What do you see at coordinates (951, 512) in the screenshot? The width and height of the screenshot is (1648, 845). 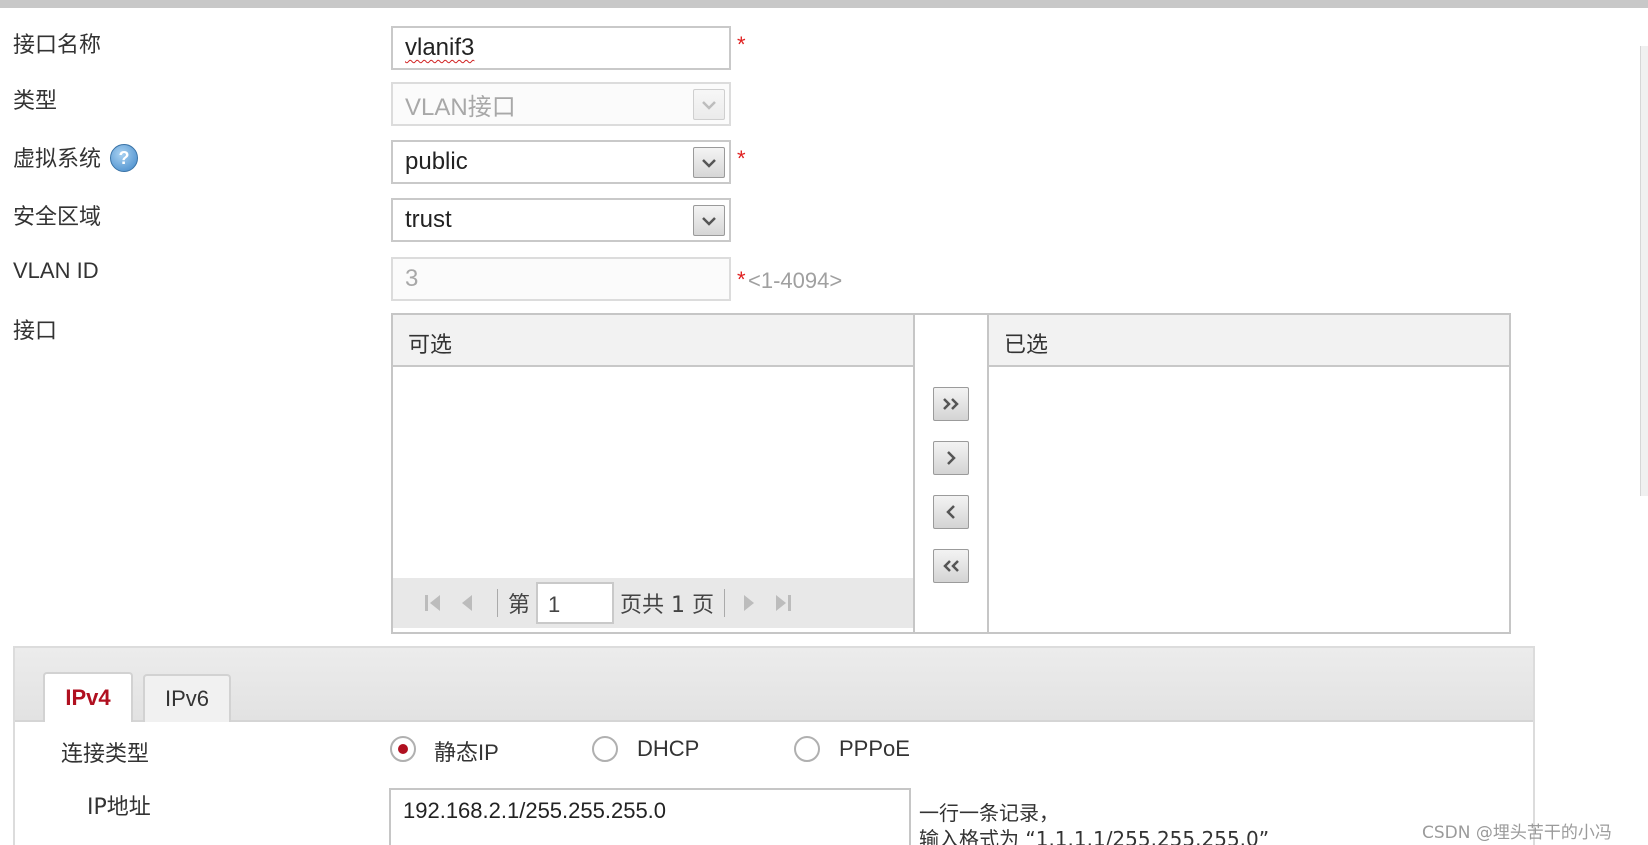 I see `chevron-left-icon` at bounding box center [951, 512].